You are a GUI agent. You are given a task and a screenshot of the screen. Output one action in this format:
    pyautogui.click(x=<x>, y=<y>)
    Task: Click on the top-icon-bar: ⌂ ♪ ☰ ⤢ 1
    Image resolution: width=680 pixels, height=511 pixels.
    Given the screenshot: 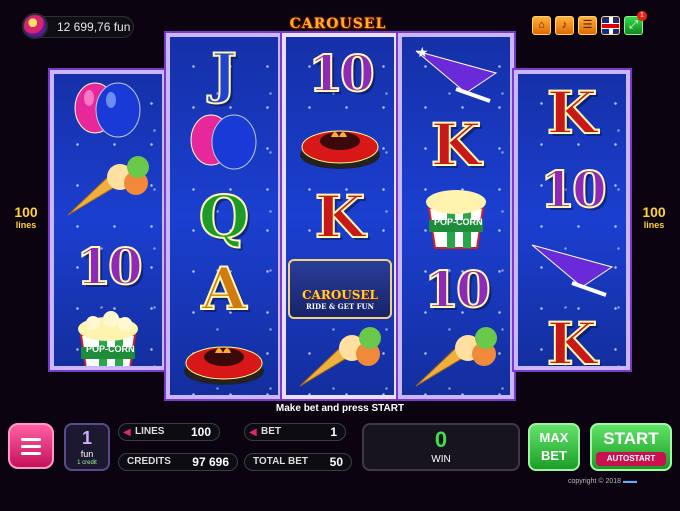 What is the action you would take?
    pyautogui.click(x=589, y=23)
    